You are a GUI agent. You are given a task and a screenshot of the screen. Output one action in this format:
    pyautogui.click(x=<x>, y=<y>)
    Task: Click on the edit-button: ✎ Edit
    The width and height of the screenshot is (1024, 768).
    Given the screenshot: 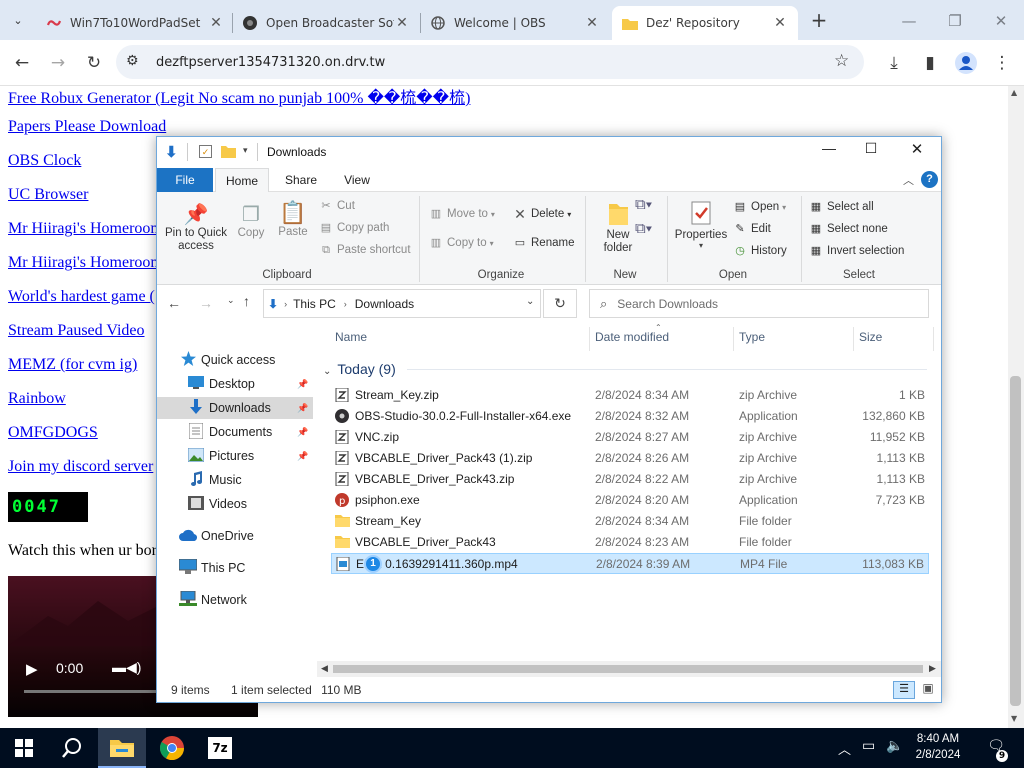 What is the action you would take?
    pyautogui.click(x=751, y=229)
    